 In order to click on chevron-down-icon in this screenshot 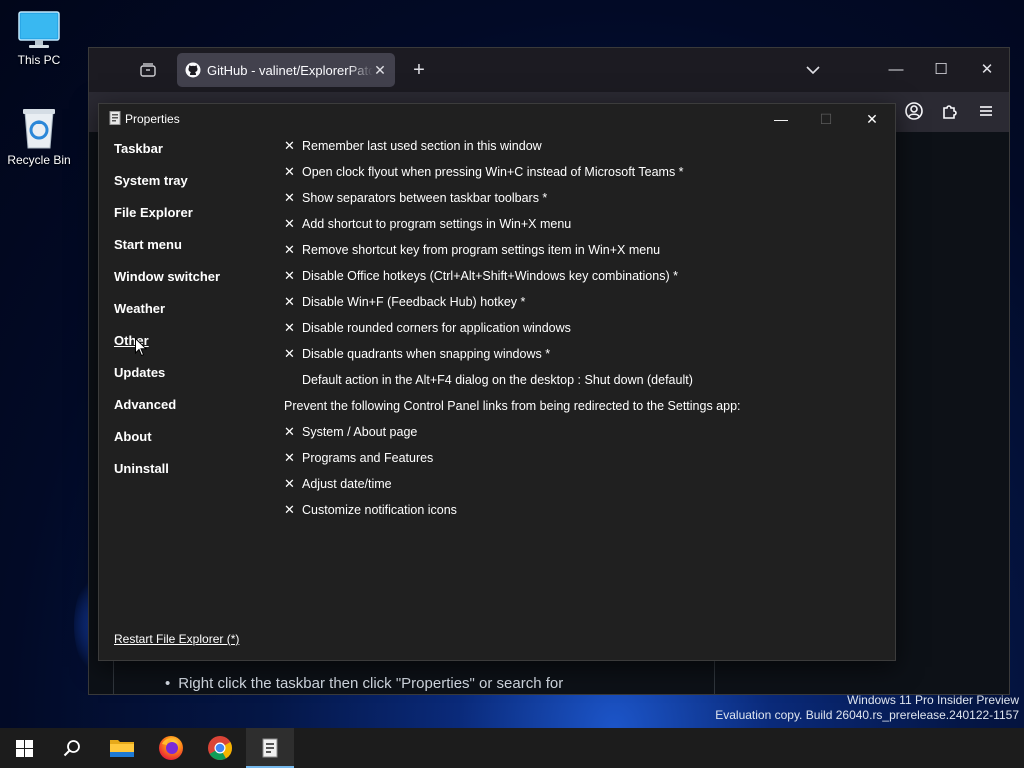, I will do `click(813, 70)`.